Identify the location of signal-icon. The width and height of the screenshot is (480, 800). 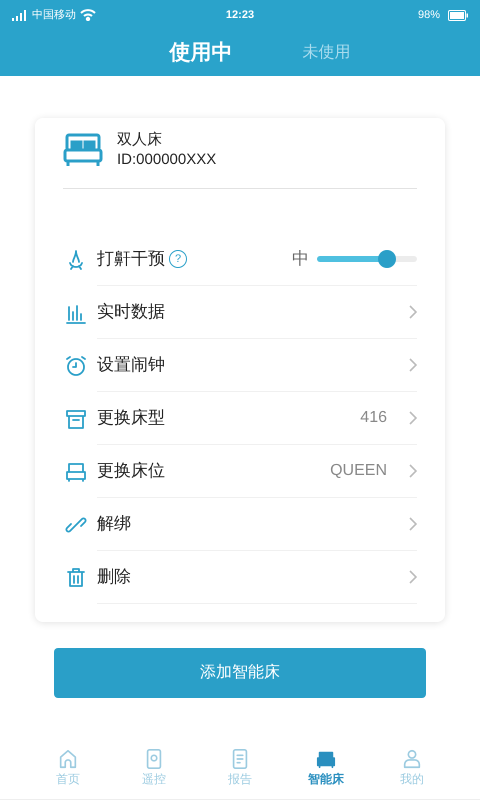
(20, 15).